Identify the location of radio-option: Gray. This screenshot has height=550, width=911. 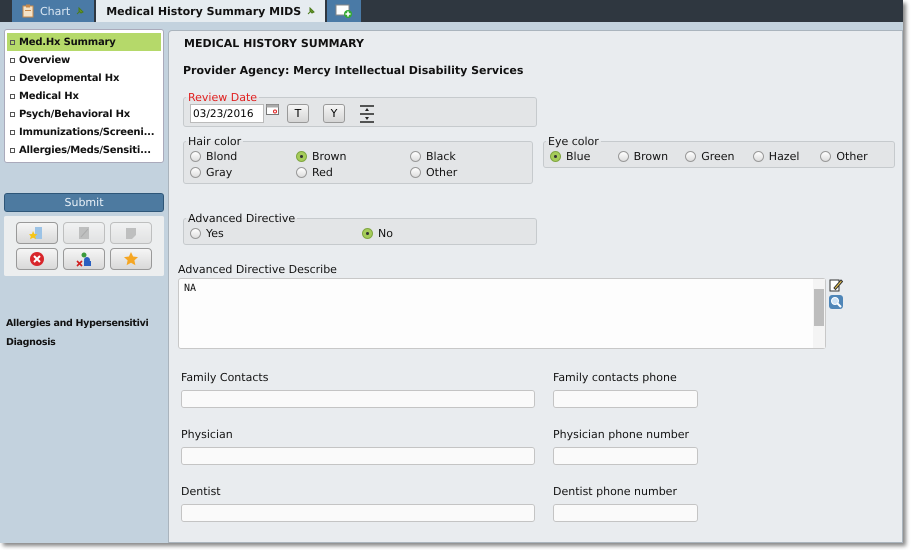
(243, 172).